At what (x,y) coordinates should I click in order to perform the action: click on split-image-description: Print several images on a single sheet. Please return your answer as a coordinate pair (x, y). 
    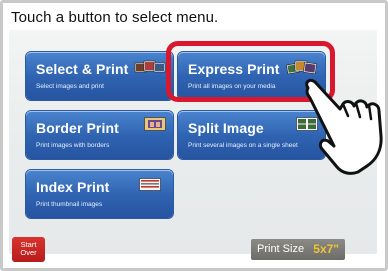
    Looking at the image, I should click on (243, 145).